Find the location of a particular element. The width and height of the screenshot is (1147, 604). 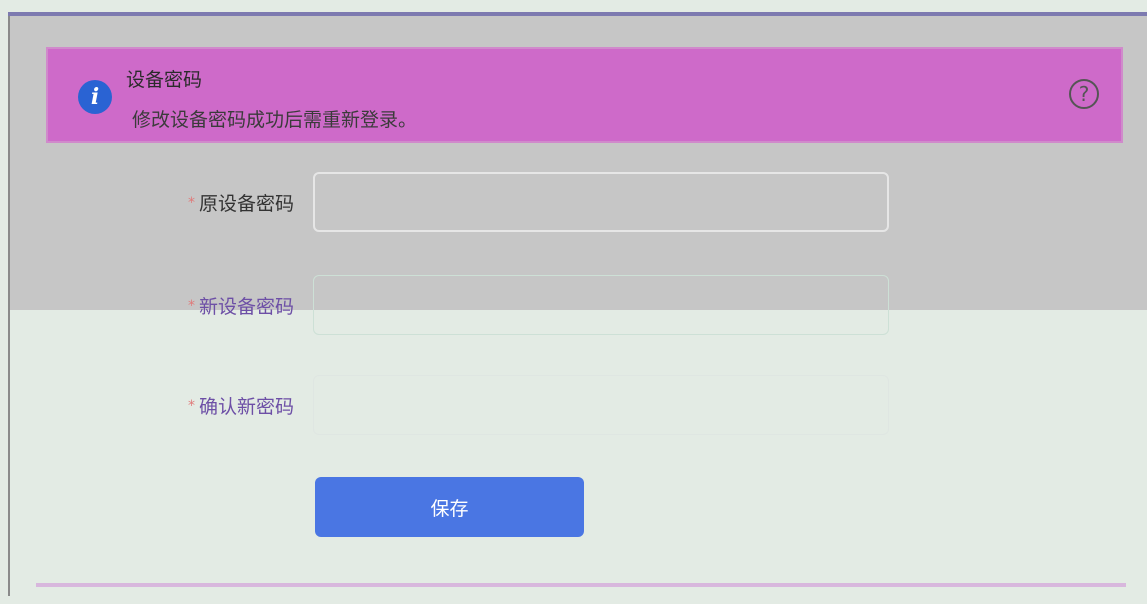

confirm-password-input is located at coordinates (601, 405).